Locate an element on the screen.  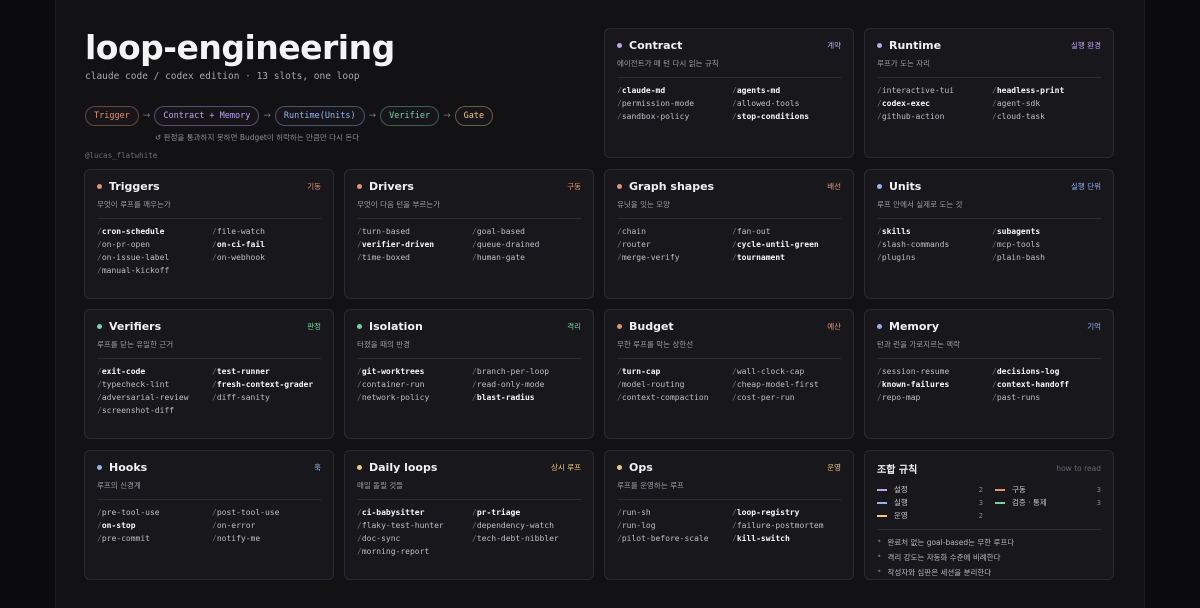
slot-container-run: /container-run is located at coordinates (411, 385).